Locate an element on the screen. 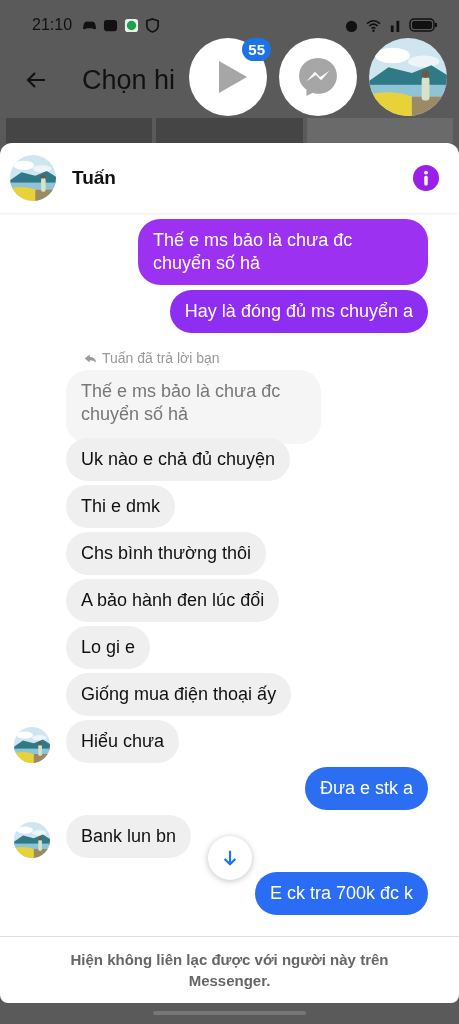  status-time: 21:10 is located at coordinates (52, 25).